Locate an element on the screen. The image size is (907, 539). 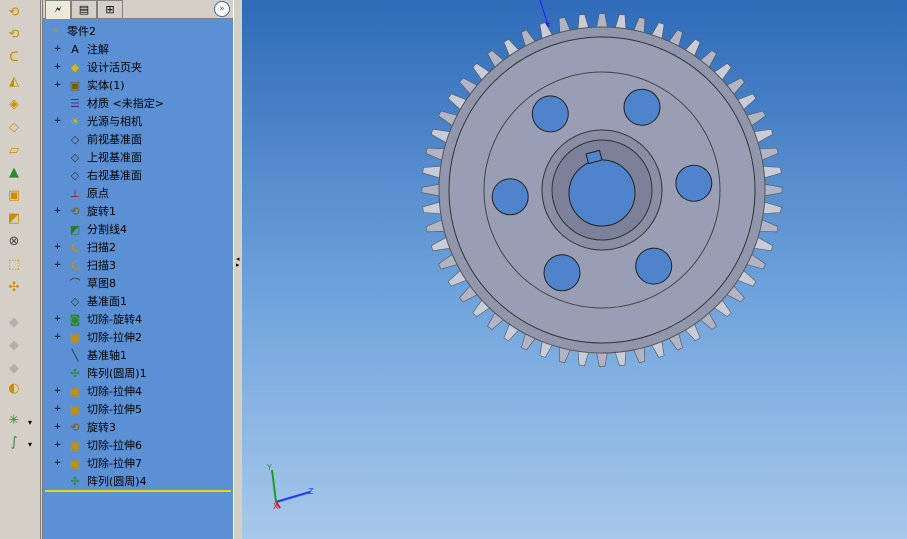
configuration-icon: ⊞ is located at coordinates (110, 9).